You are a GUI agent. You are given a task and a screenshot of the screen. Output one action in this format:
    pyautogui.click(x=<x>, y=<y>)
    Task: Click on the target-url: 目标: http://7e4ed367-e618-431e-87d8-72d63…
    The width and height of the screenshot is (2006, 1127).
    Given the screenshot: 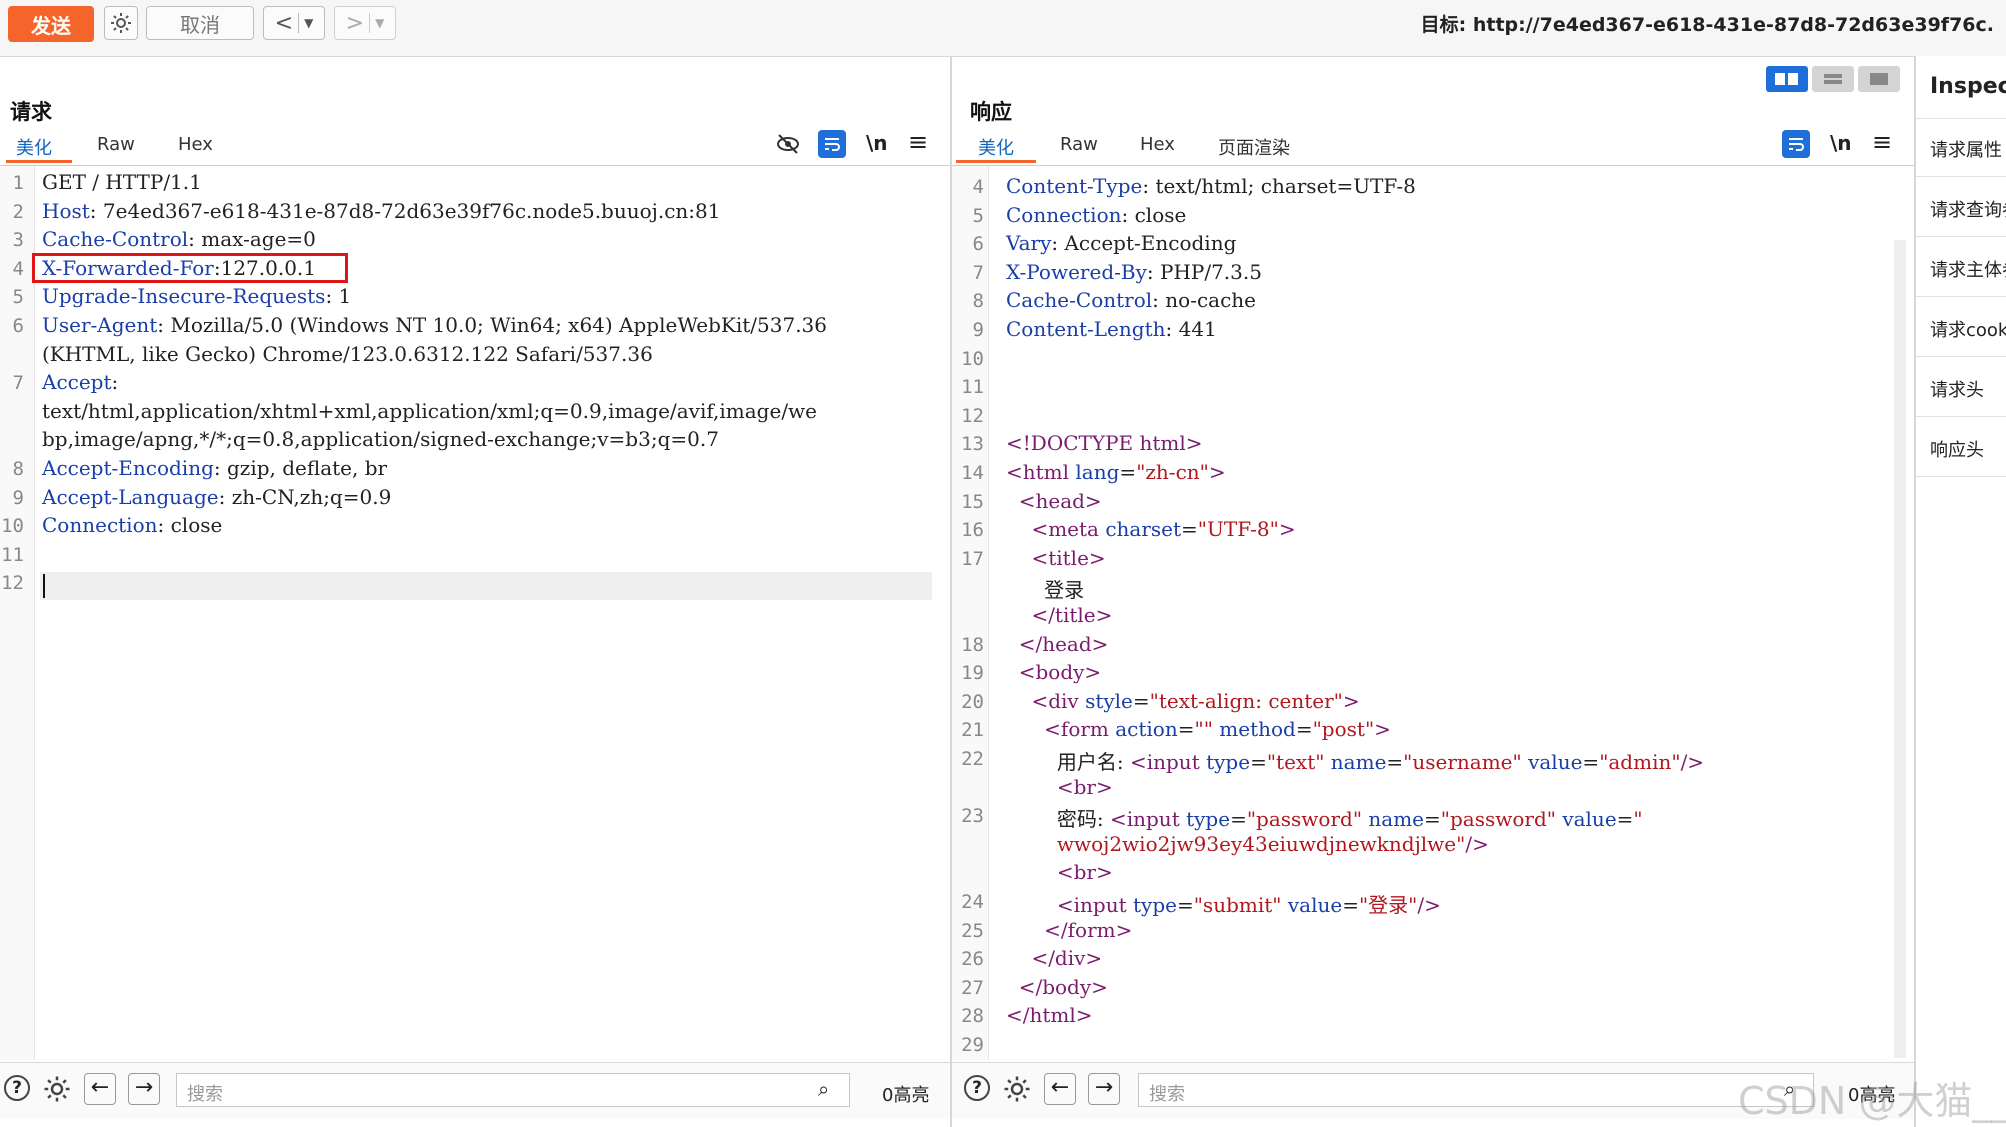 What is the action you would take?
    pyautogui.click(x=1707, y=23)
    